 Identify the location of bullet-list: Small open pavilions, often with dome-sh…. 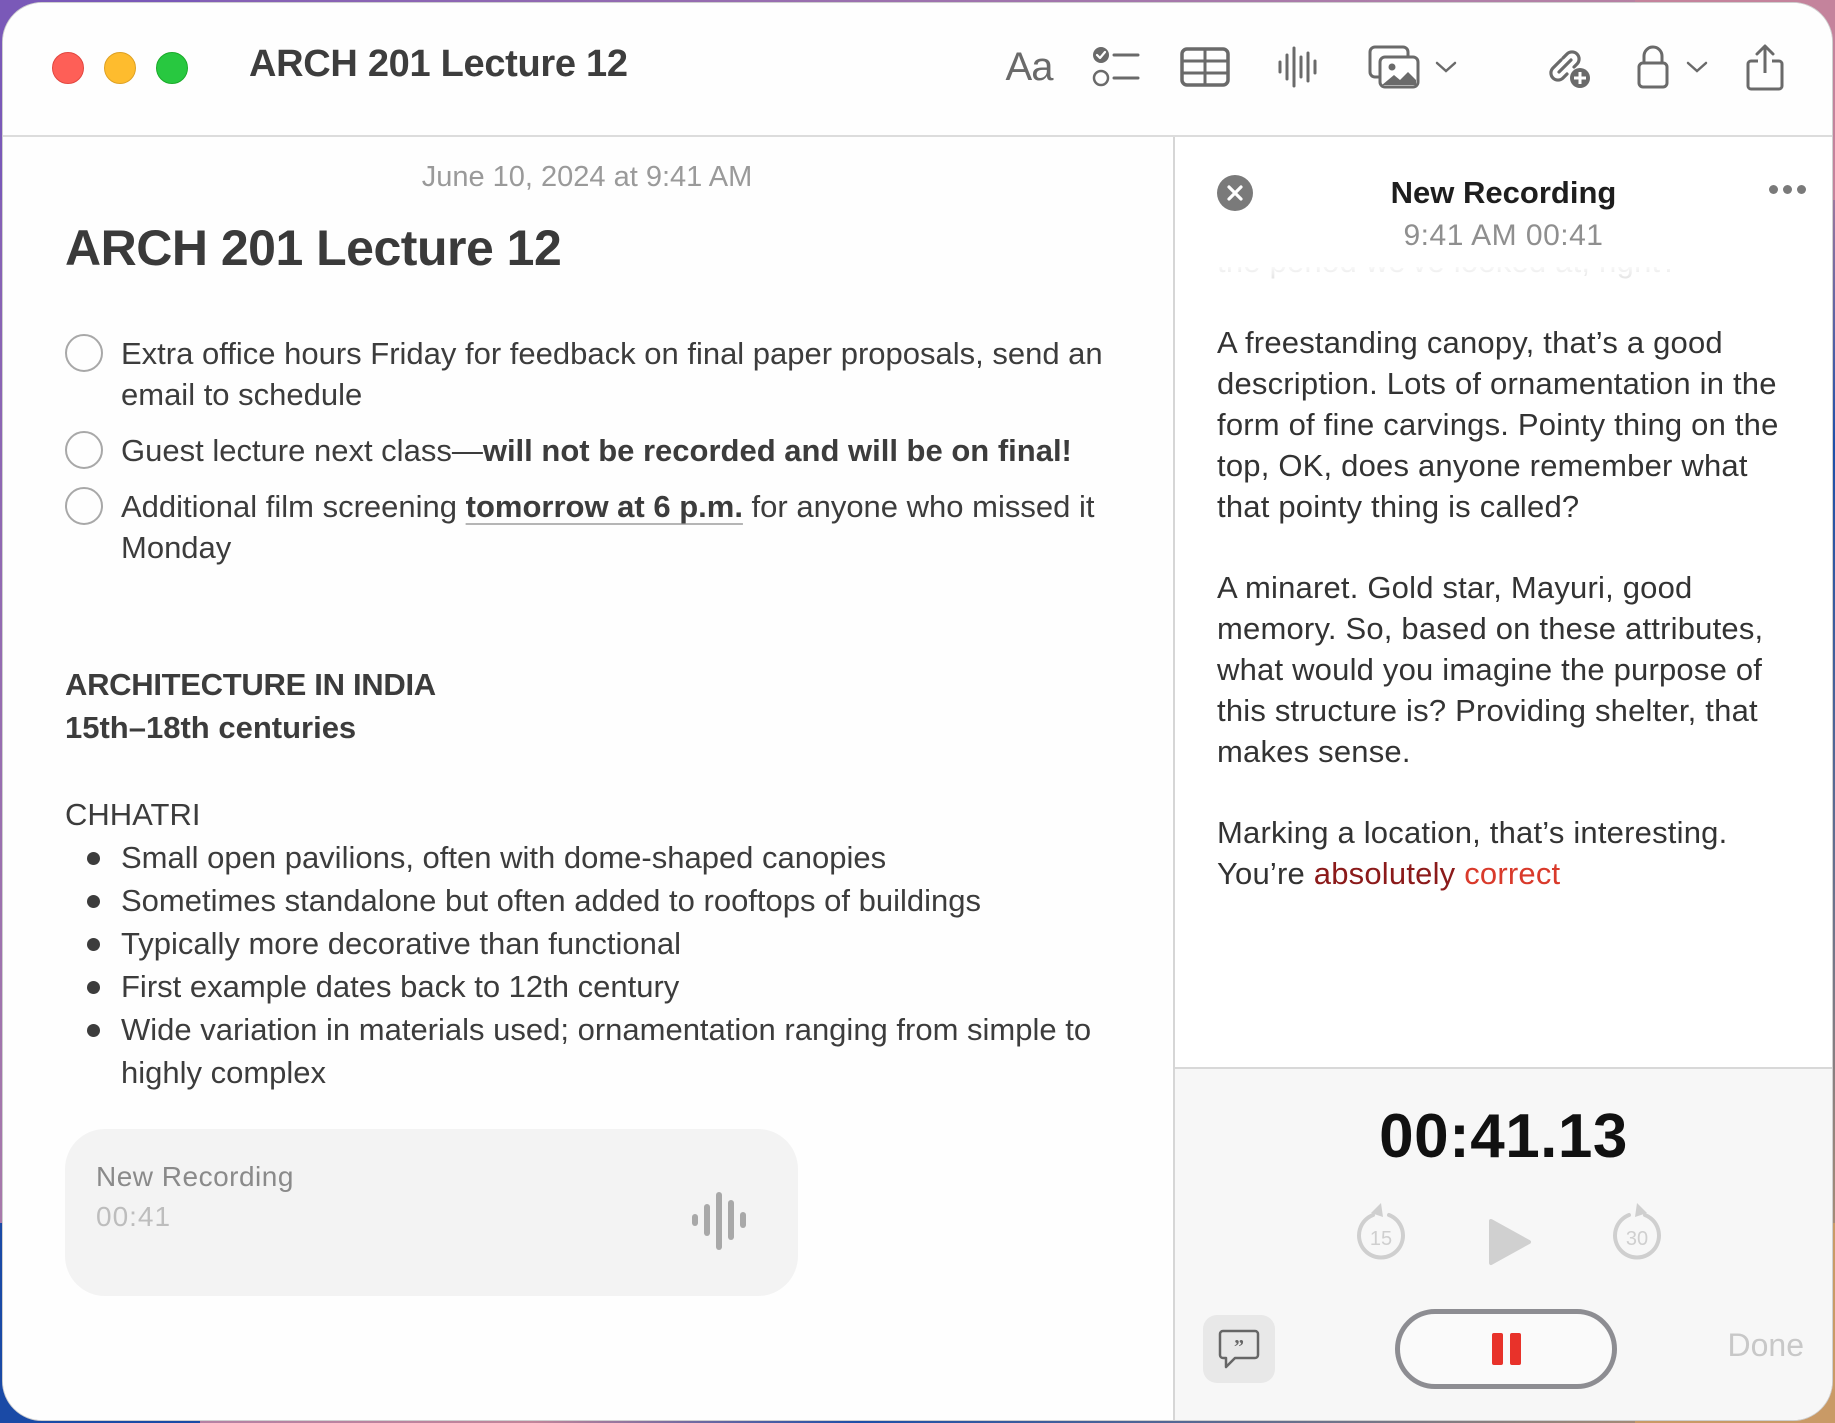
(595, 965).